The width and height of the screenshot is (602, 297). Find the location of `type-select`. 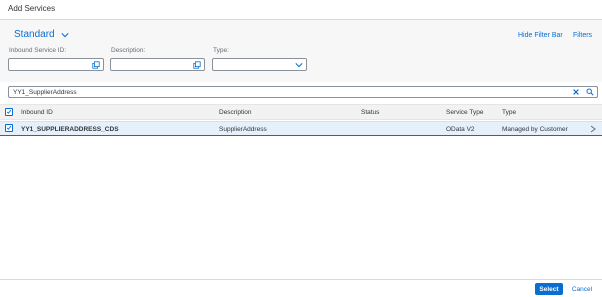

type-select is located at coordinates (259, 64).